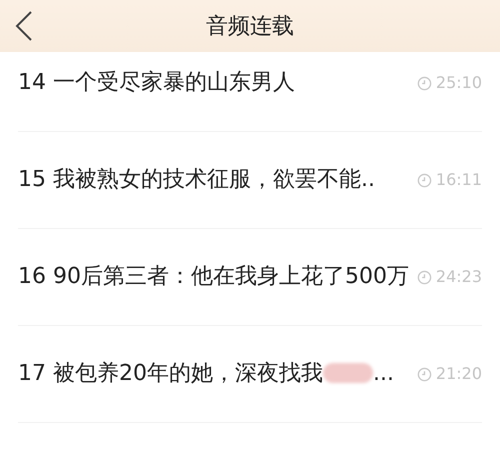 Image resolution: width=500 pixels, height=462 pixels. What do you see at coordinates (459, 374) in the screenshot?
I see `duration-text: 21:20` at bounding box center [459, 374].